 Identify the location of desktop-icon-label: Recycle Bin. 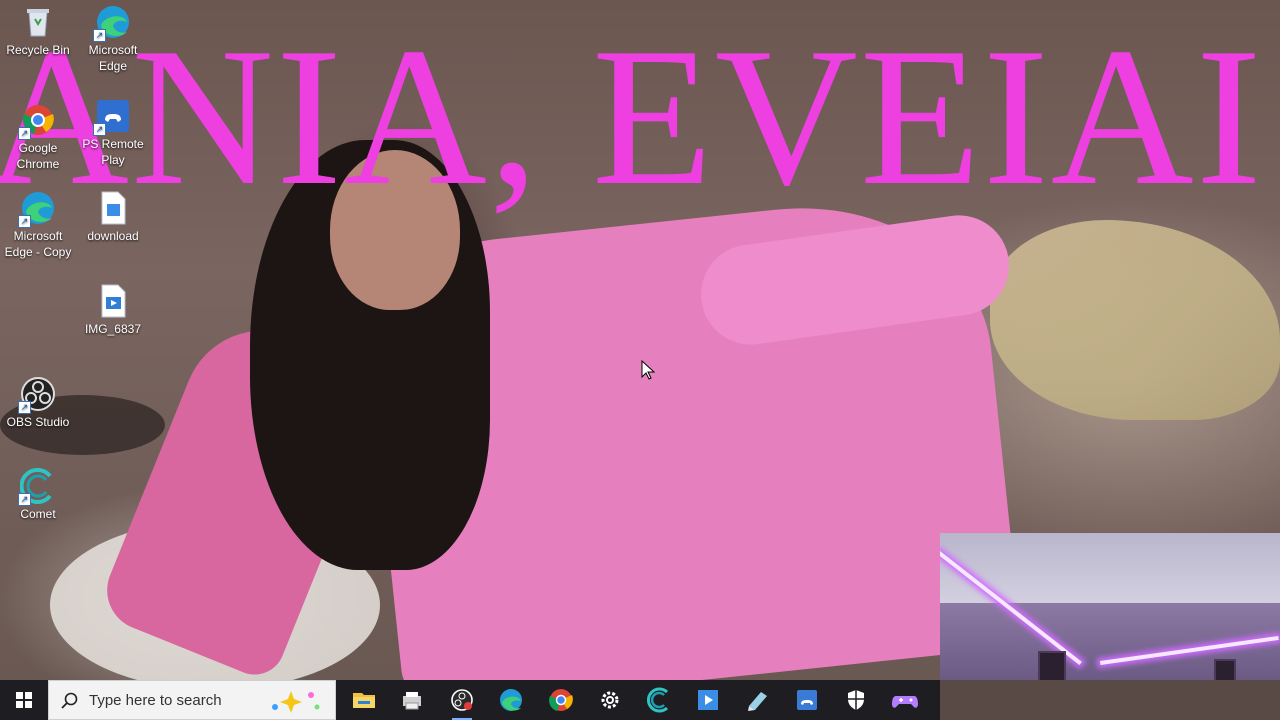
(38, 50).